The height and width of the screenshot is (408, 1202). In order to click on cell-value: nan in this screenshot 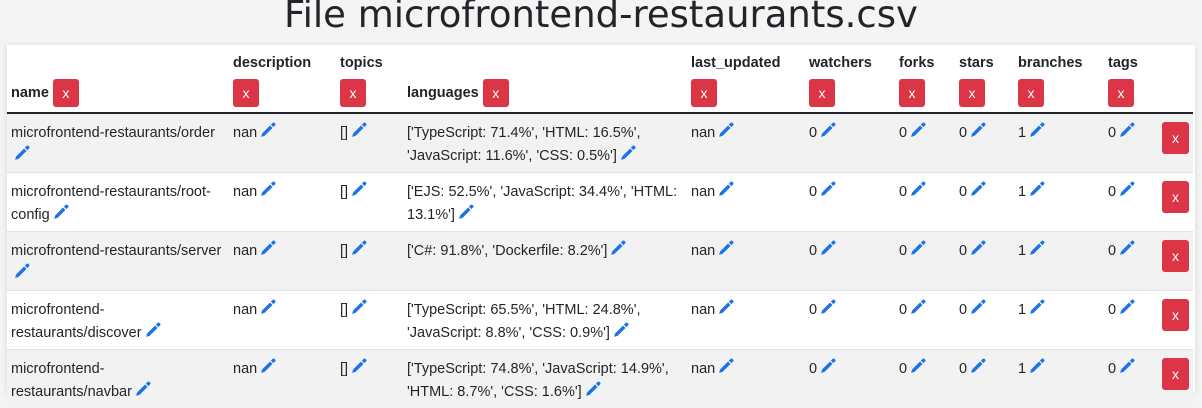, I will do `click(703, 251)`.